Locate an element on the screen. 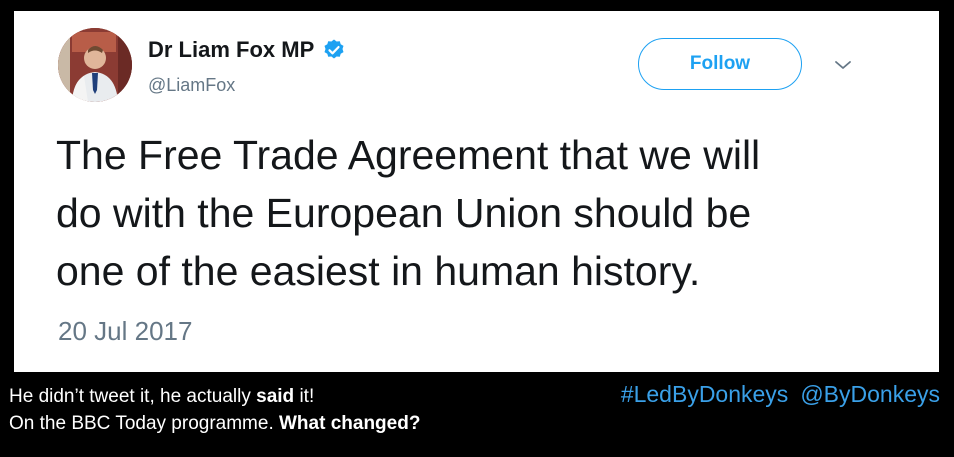 This screenshot has width=954, height=457. caption-emphasis: What changed? is located at coordinates (350, 423).